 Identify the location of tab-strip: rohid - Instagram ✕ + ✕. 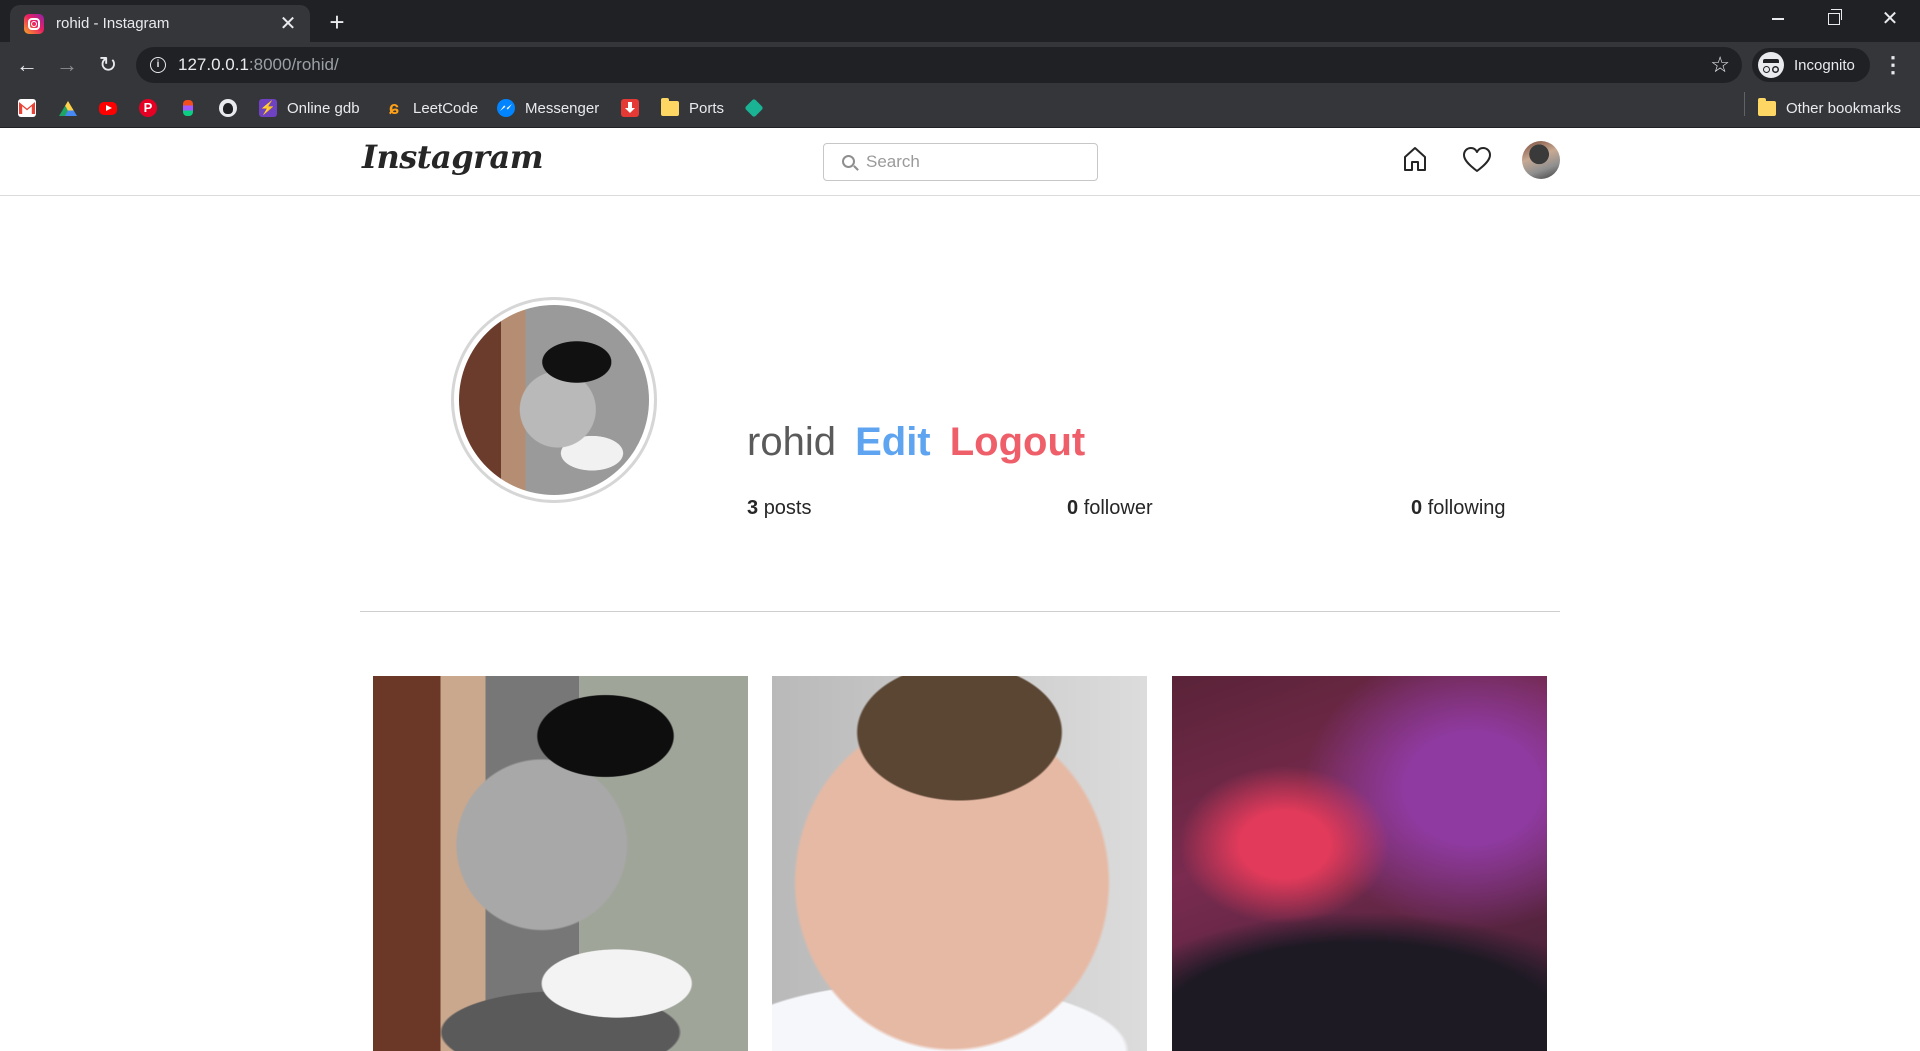
(960, 21).